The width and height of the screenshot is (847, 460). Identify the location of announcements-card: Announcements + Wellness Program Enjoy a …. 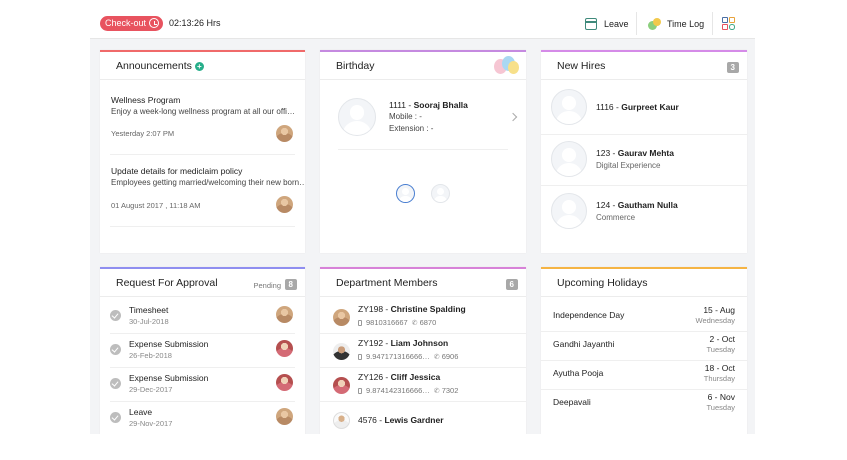
(202, 151).